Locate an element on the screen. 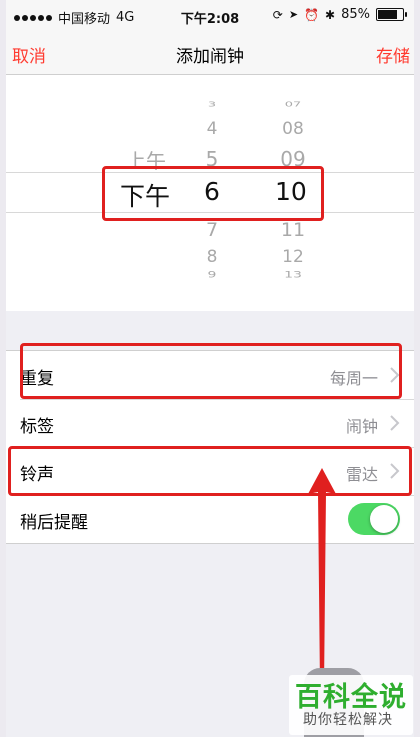 This screenshot has width=420, height=737. minute-option: 13 is located at coordinates (293, 275).